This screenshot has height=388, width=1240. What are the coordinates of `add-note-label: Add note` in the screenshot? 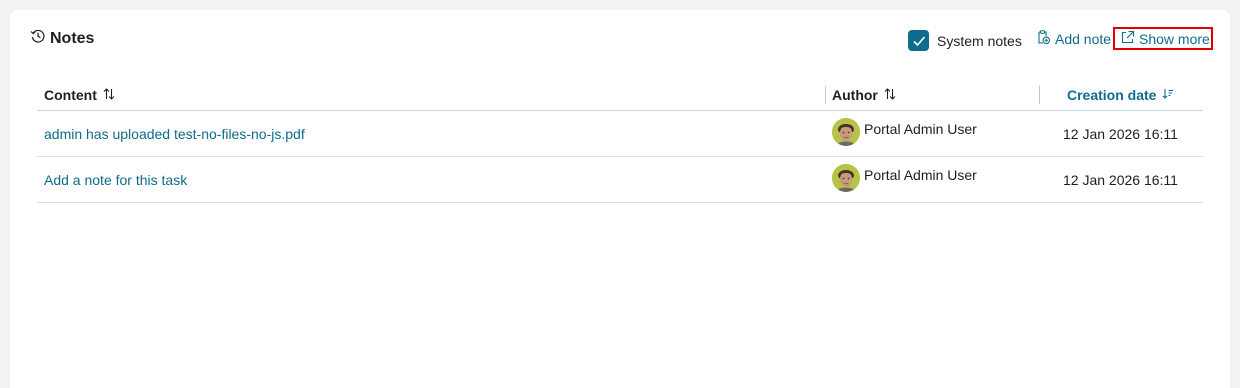 It's located at (1083, 39).